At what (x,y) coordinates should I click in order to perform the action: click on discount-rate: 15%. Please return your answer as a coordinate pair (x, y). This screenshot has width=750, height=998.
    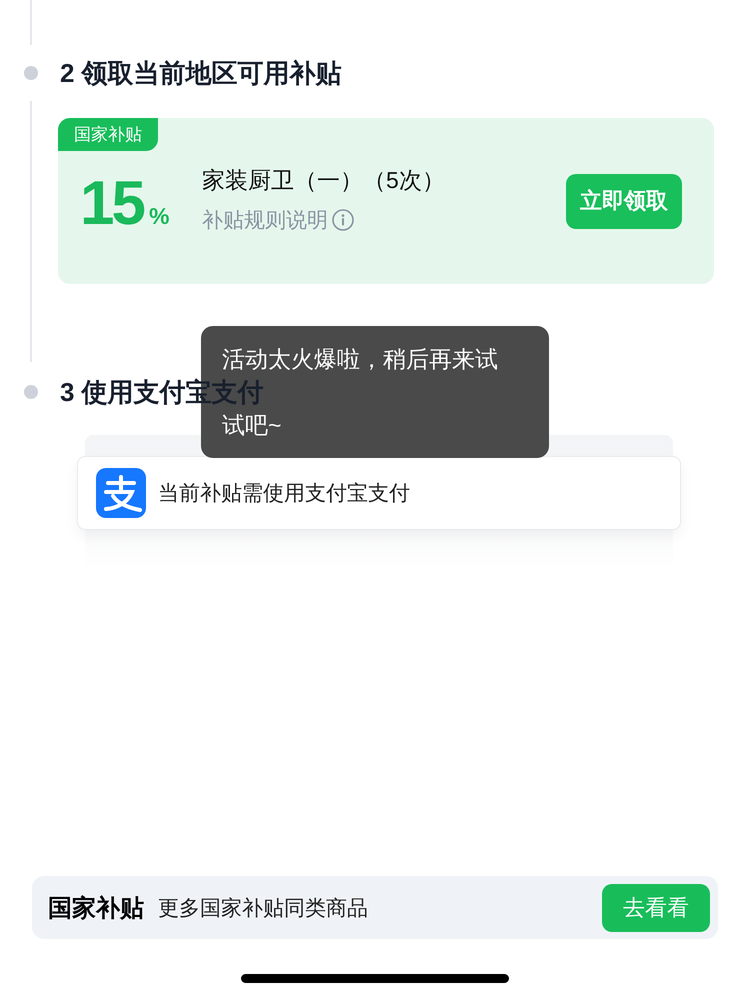
    Looking at the image, I should click on (125, 203).